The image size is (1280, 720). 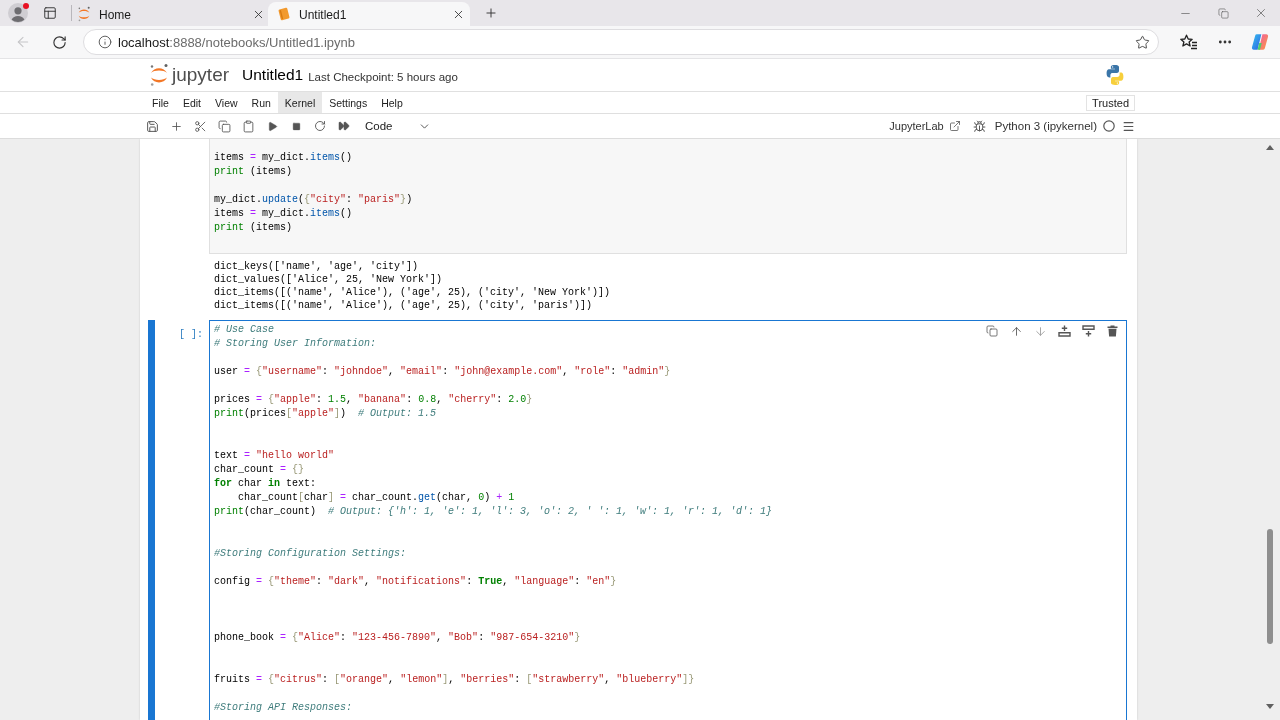 What do you see at coordinates (1016, 331) in the screenshot?
I see `move-up-icon` at bounding box center [1016, 331].